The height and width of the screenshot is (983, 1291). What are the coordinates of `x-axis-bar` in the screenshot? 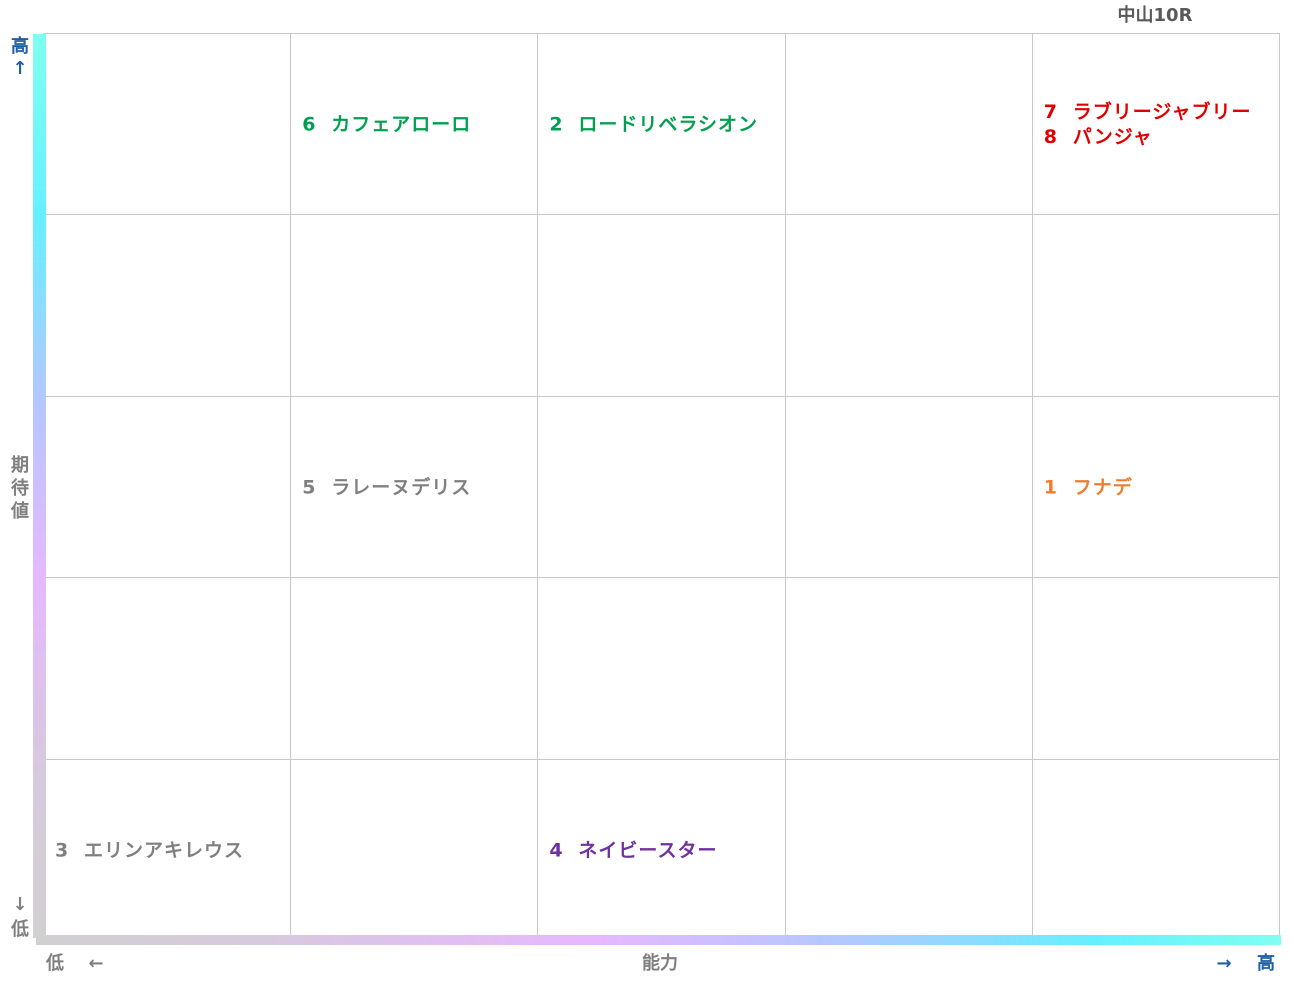 It's located at (658, 940).